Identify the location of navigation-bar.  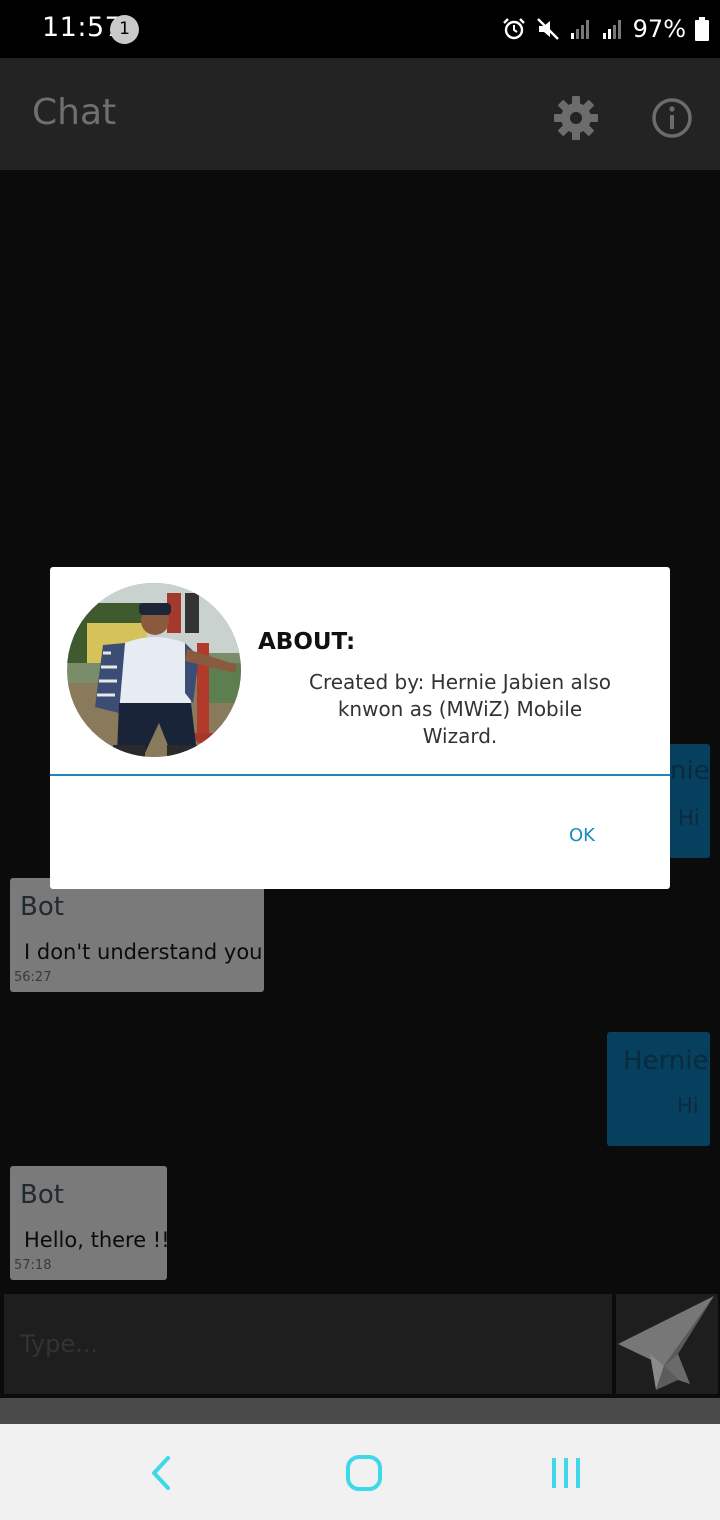
(360, 1472).